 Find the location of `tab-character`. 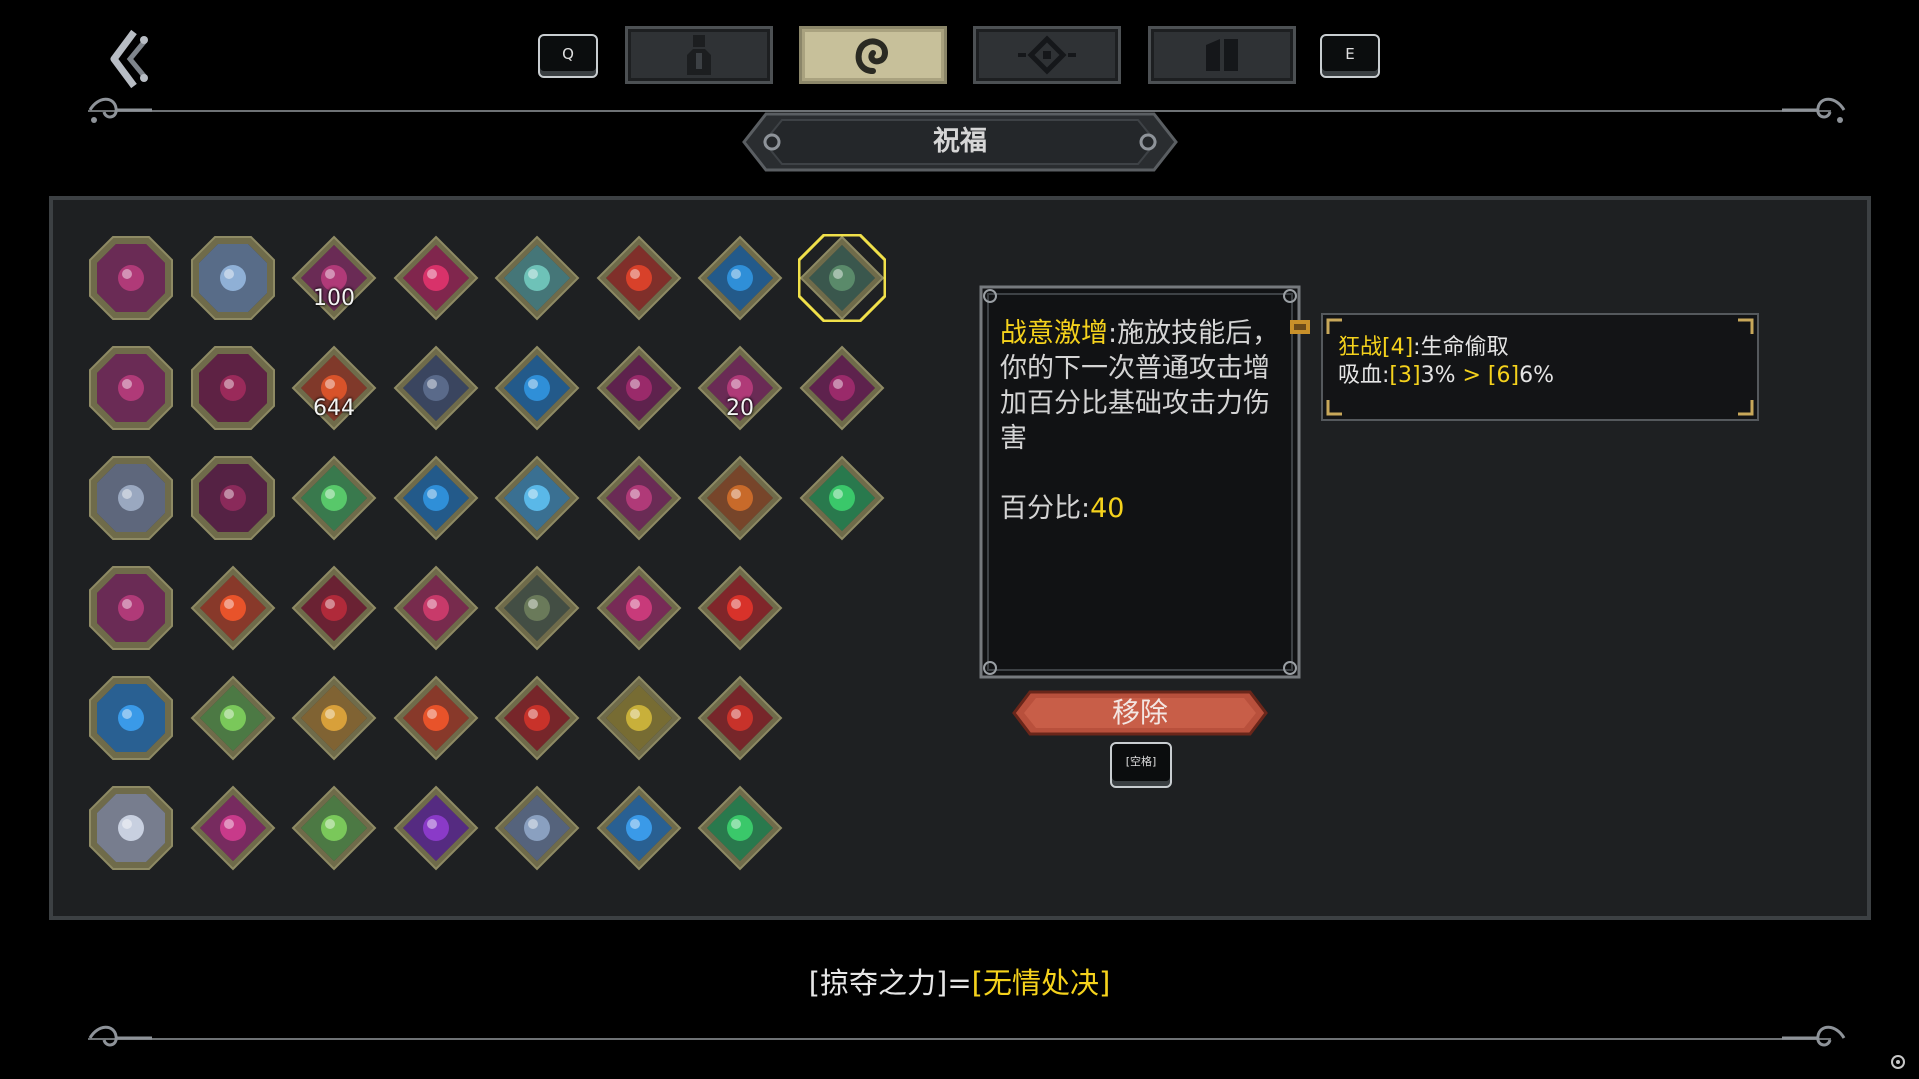

tab-character is located at coordinates (699, 55).